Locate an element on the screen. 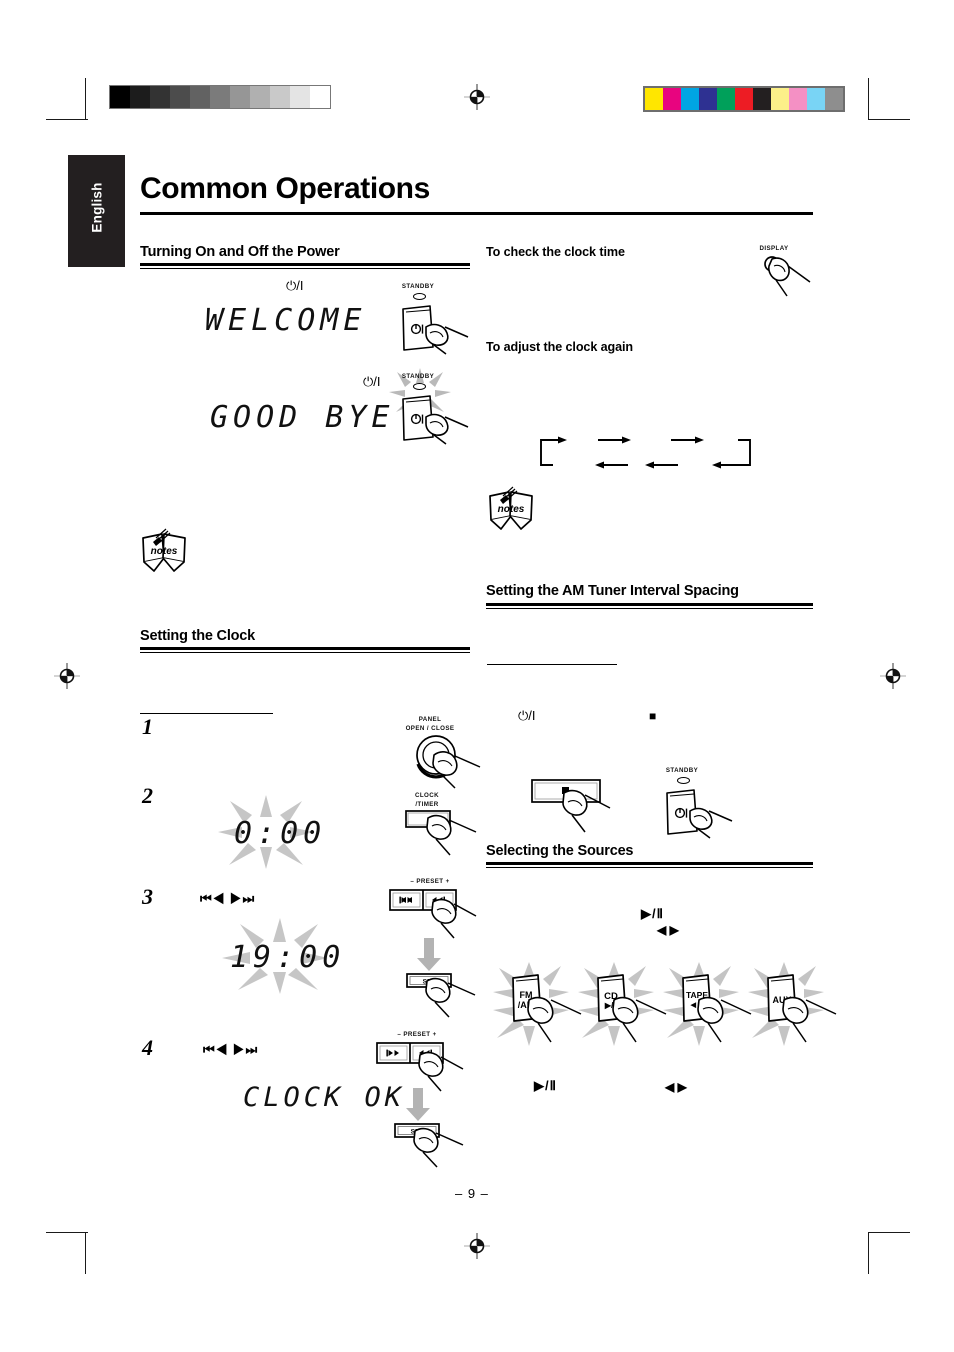 The image size is (954, 1352). step-3-flow-arrow-down is located at coordinates (429, 955).